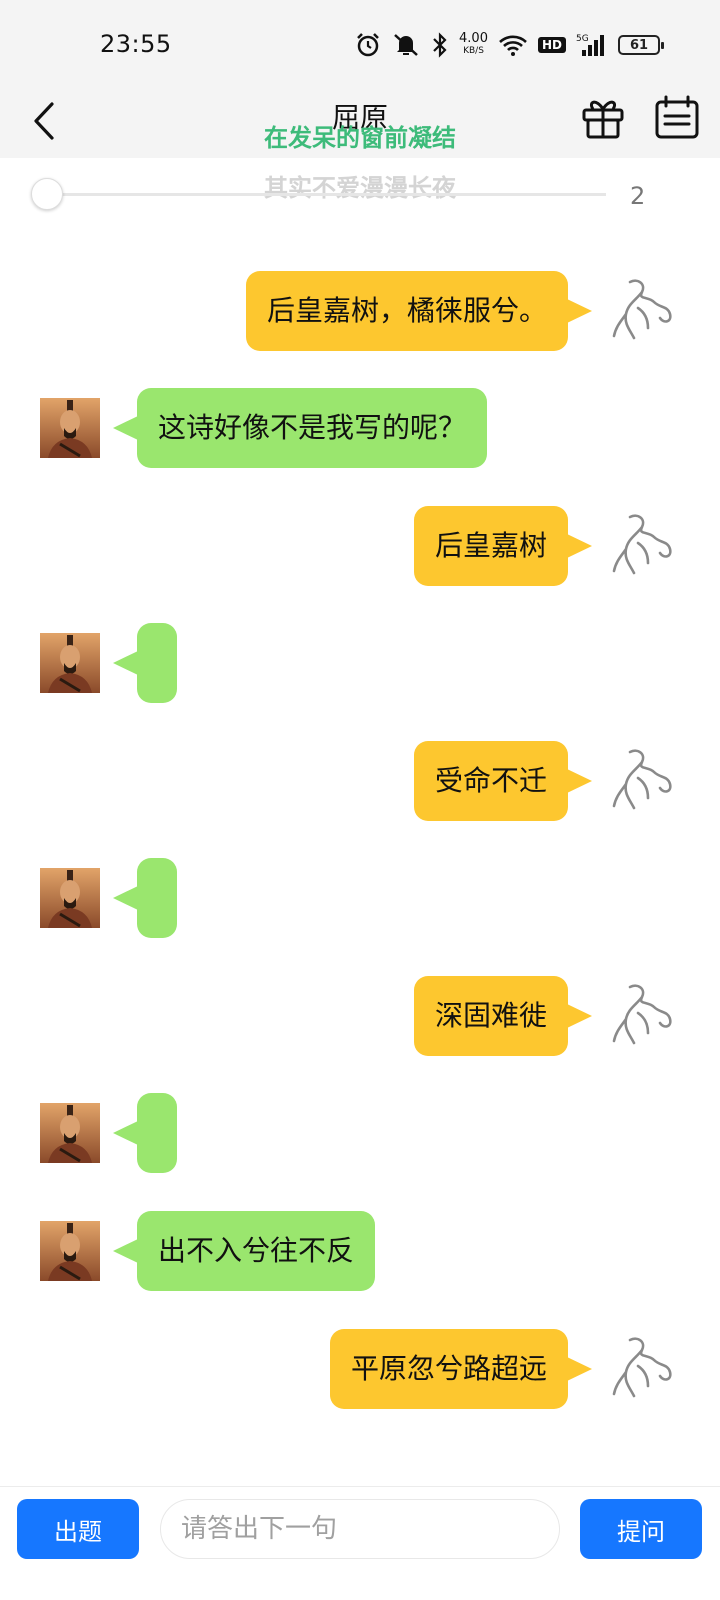 This screenshot has height=1600, width=720. Describe the element at coordinates (603, 117) in the screenshot. I see `gift-icon` at that location.